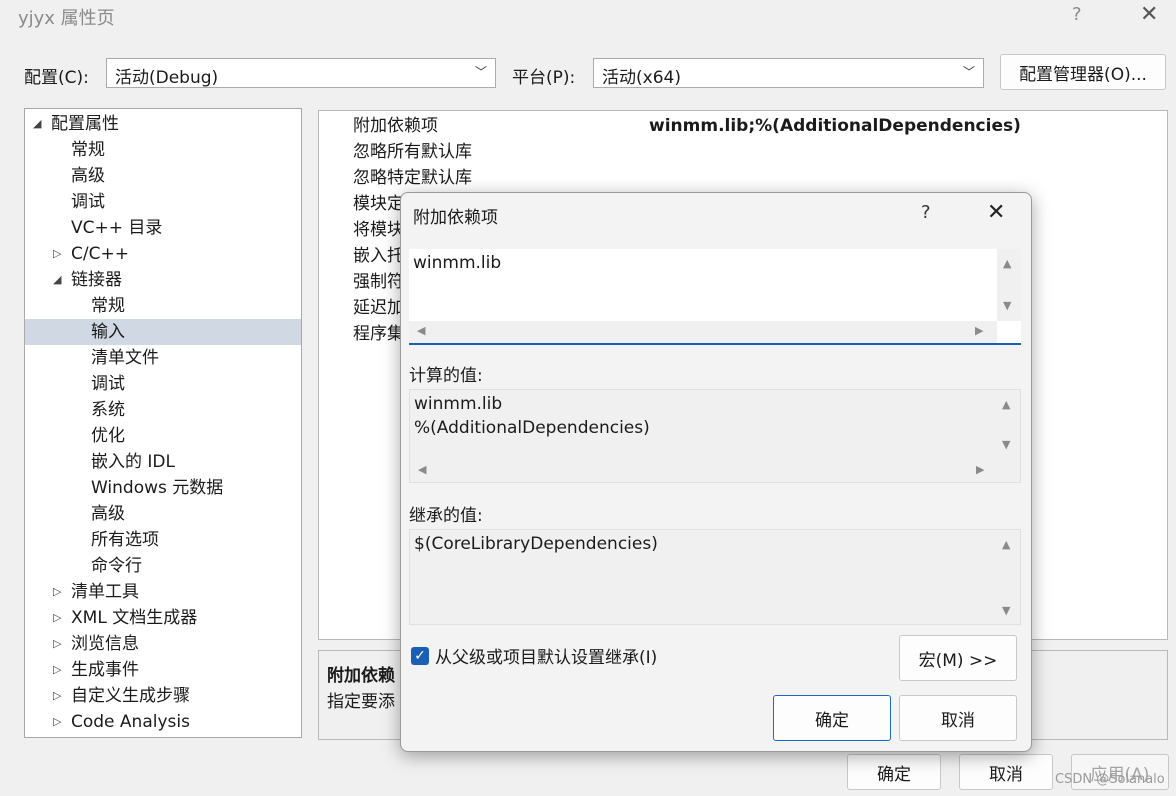 This screenshot has width=1176, height=796. What do you see at coordinates (163, 670) in the screenshot?
I see `tree-item: ▷ 生成事件` at bounding box center [163, 670].